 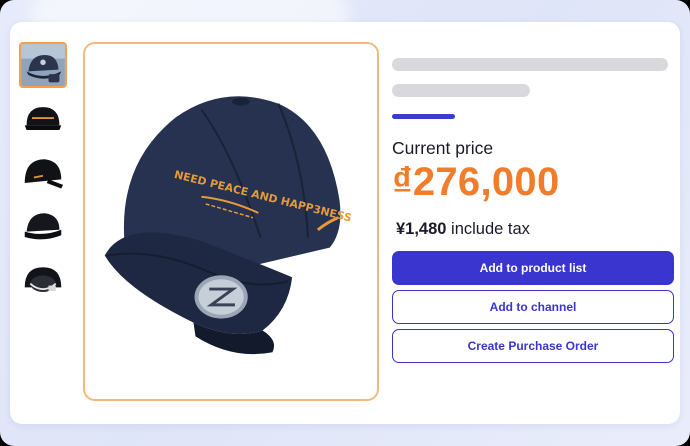 What do you see at coordinates (533, 346) in the screenshot?
I see `create-purchase-order-button: Create Purchase Order` at bounding box center [533, 346].